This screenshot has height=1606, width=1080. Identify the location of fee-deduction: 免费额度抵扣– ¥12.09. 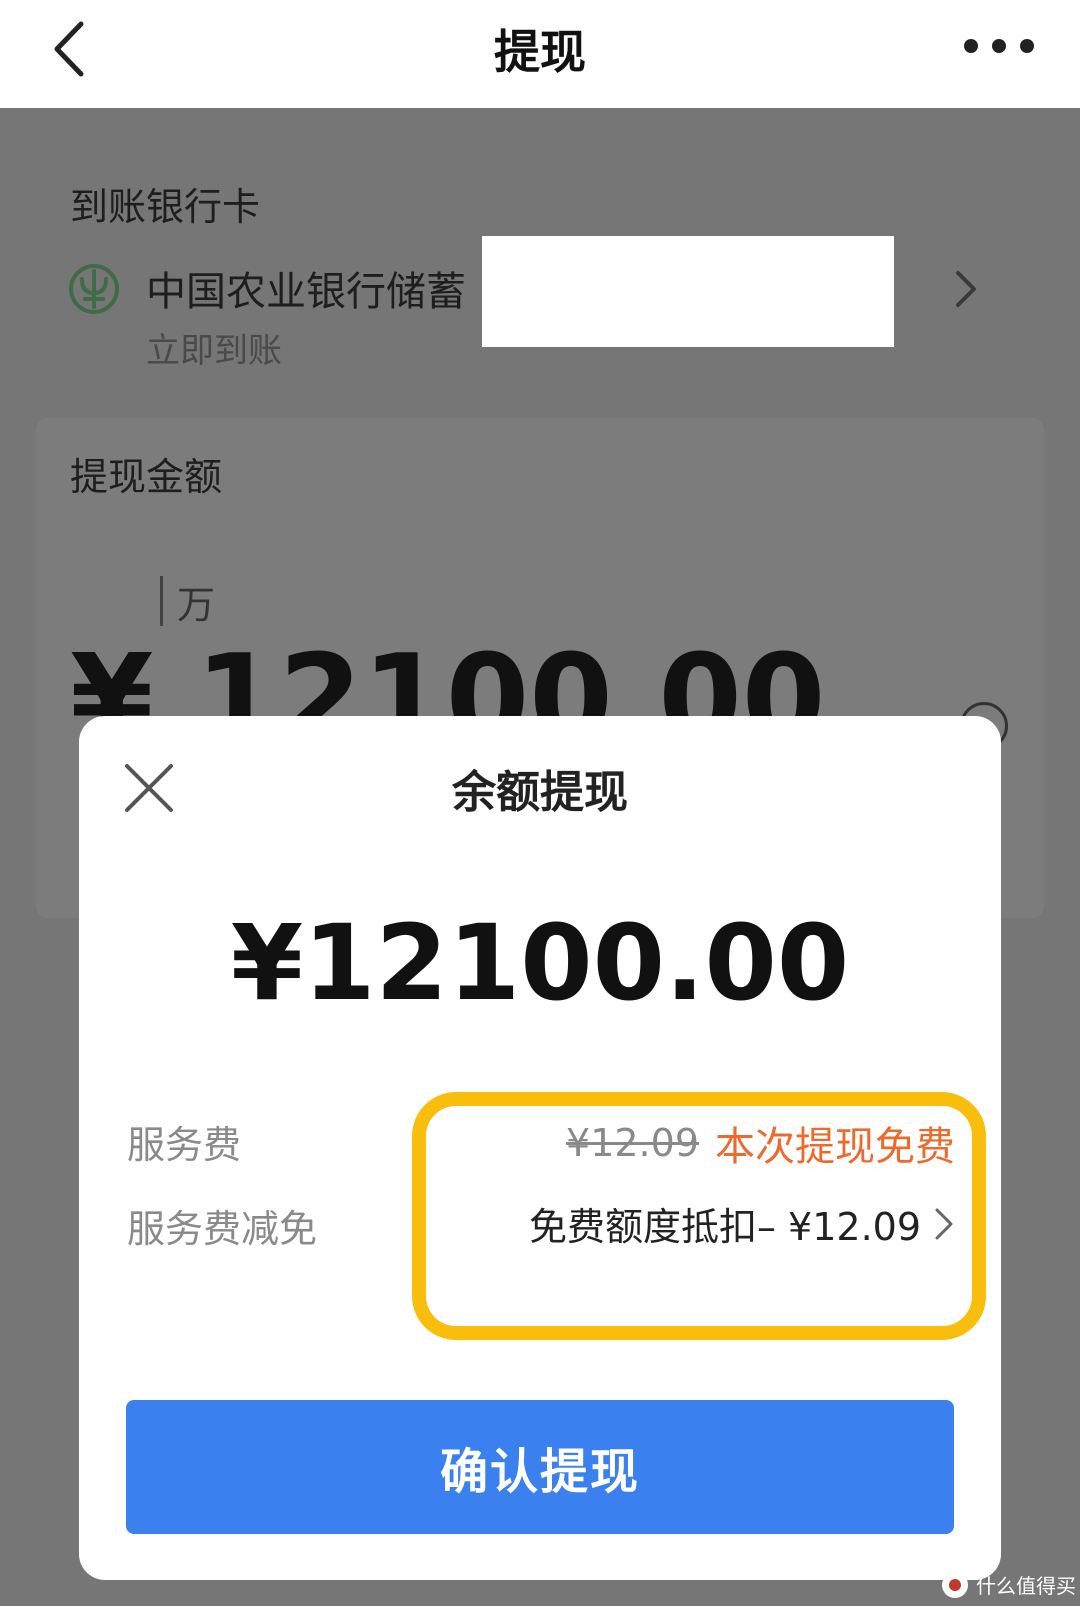
(724, 1227).